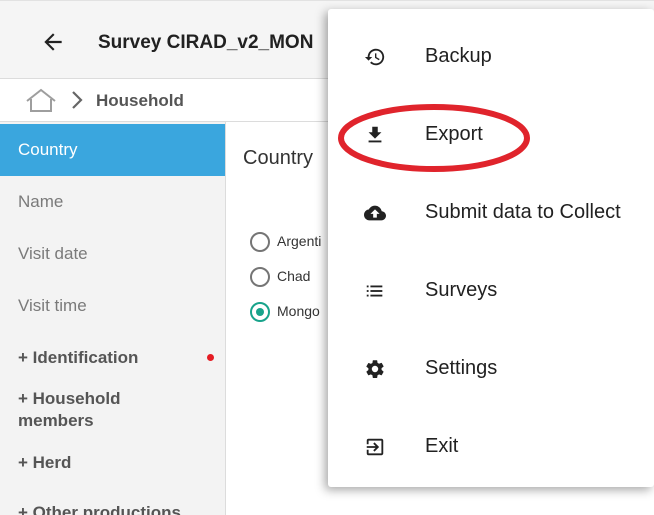 The image size is (654, 515). What do you see at coordinates (112, 254) in the screenshot?
I see `sidebar-item-visit-date: Visit date` at bounding box center [112, 254].